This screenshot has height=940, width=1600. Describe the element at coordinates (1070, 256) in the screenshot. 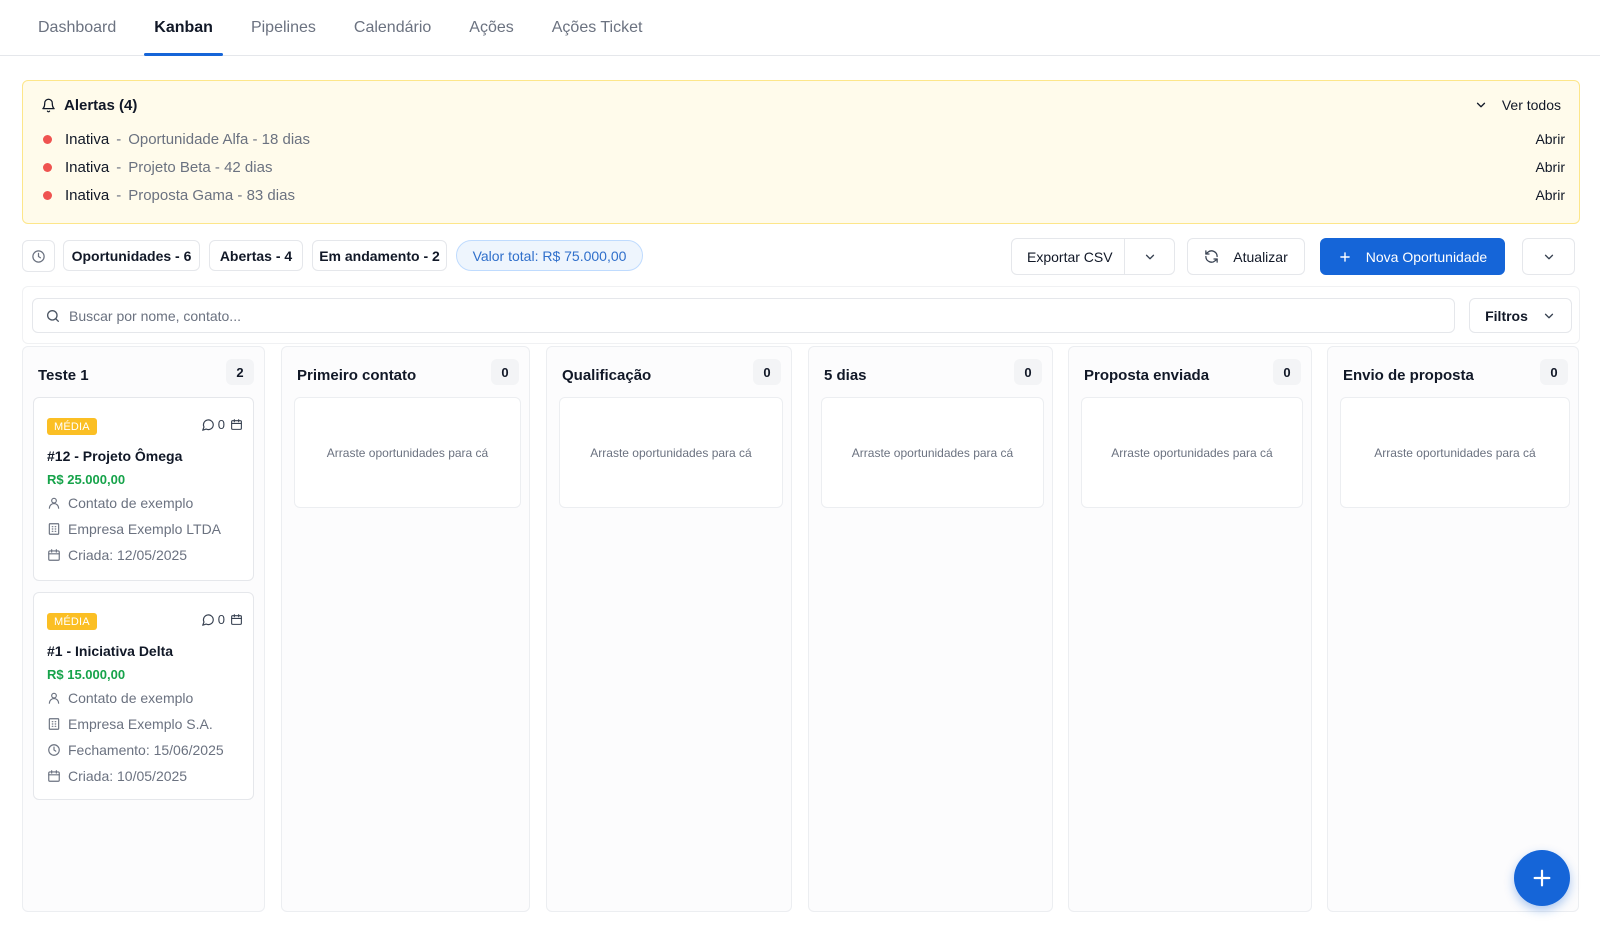

I see `export-csv-label: Exportar CSV` at that location.